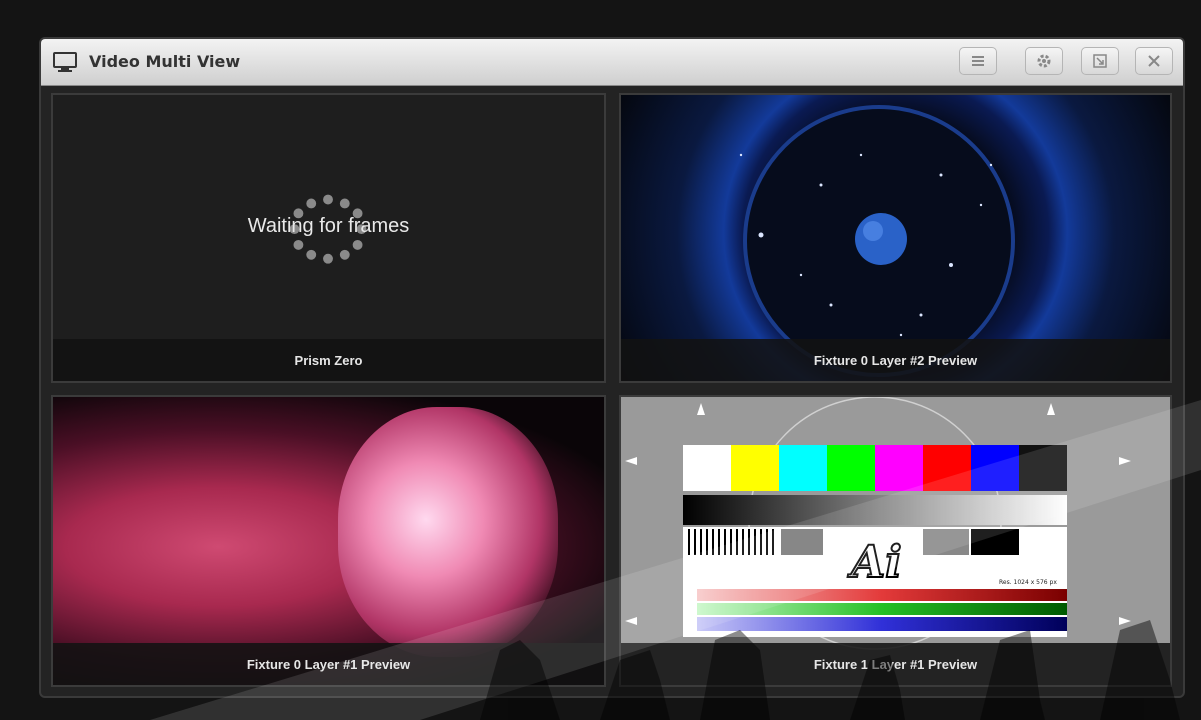 Image resolution: width=1201 pixels, height=720 pixels. What do you see at coordinates (882, 624) in the screenshot?
I see `blue-ramp` at bounding box center [882, 624].